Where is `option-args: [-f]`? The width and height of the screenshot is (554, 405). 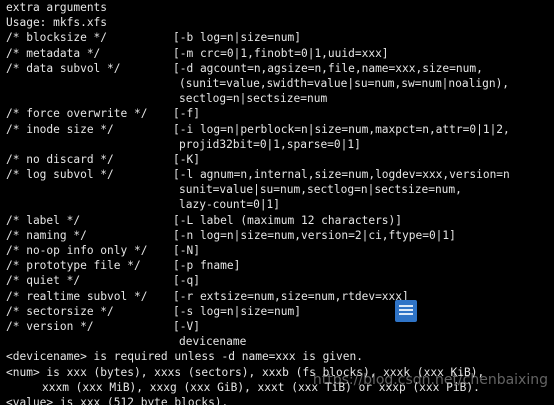 option-args: [-f] is located at coordinates (186, 114).